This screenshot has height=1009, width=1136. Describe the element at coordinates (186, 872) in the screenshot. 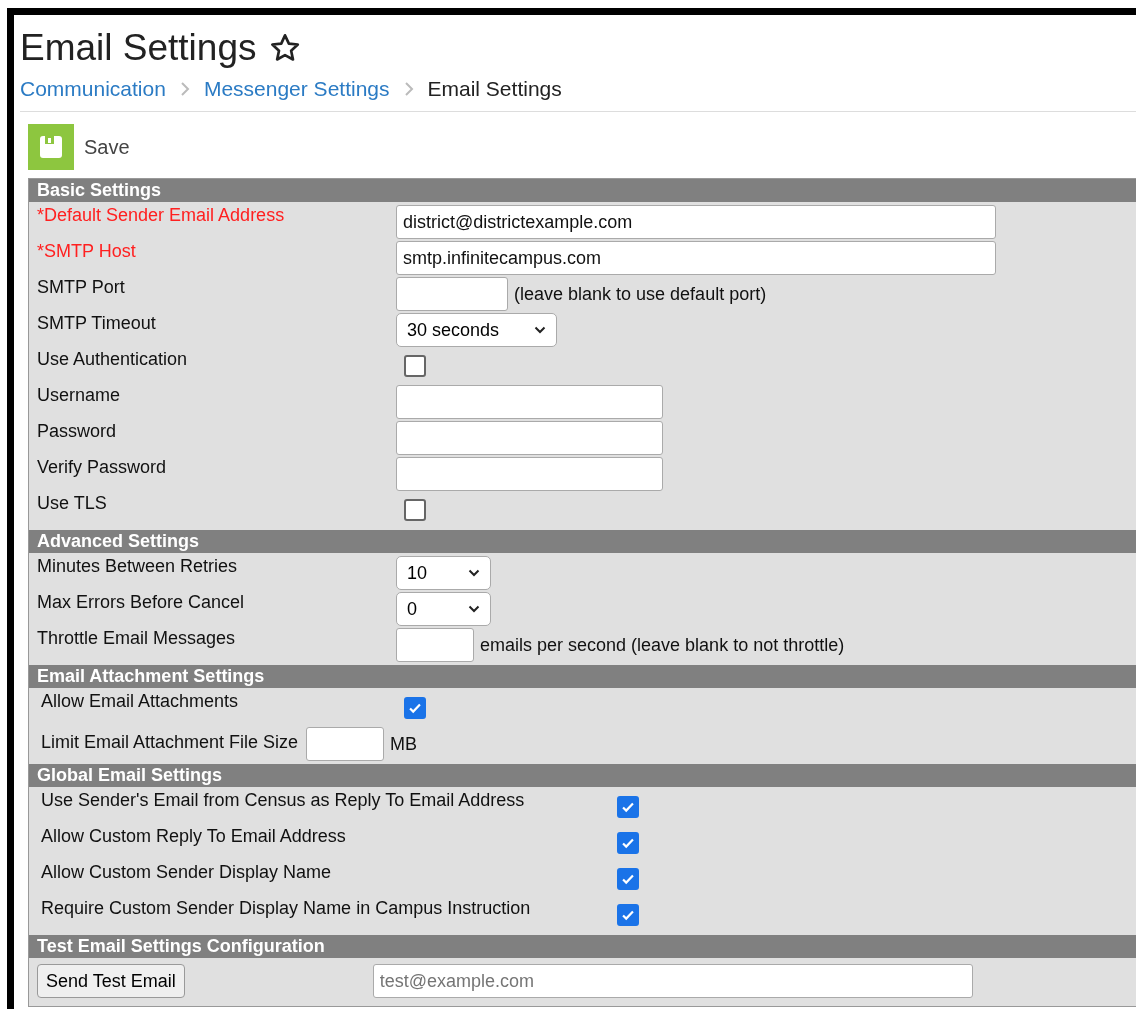

I see `field-label: Allow Custom Sender Display Name` at that location.